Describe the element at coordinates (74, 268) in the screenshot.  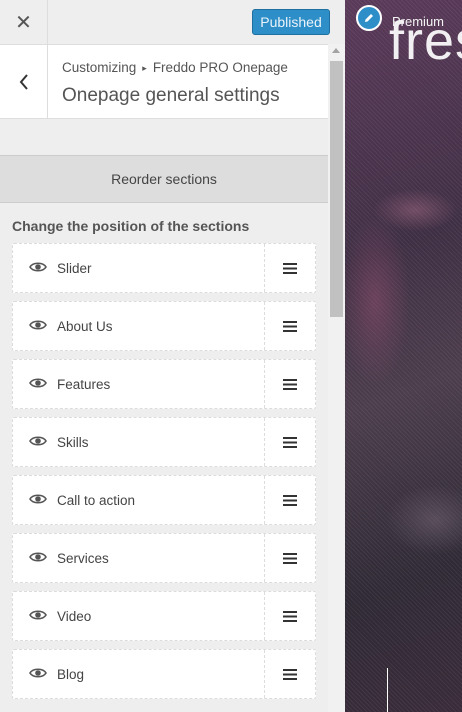
I see `section-label: Slider` at that location.